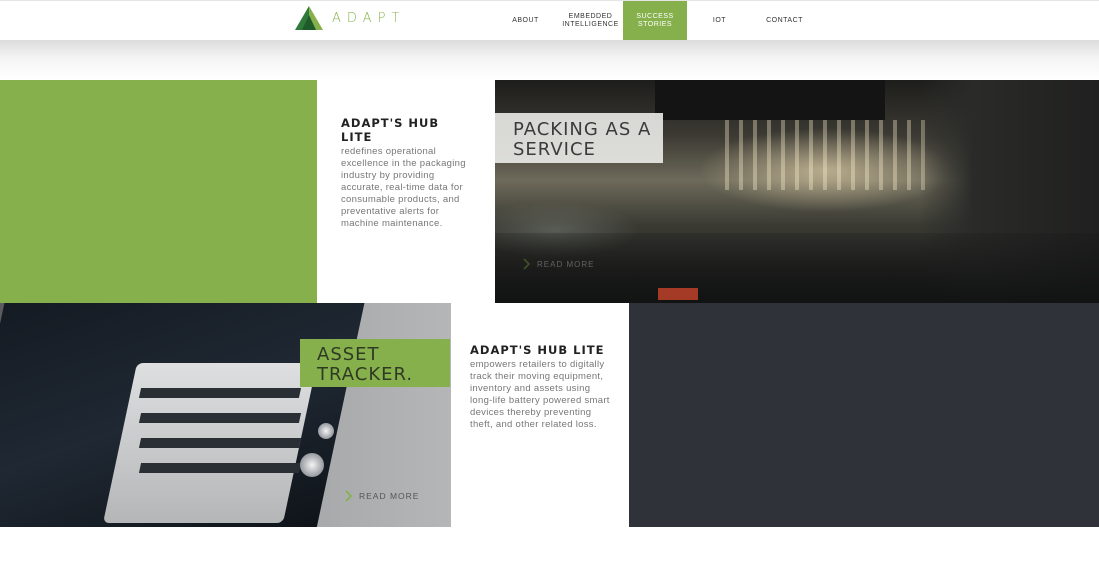  Describe the element at coordinates (390, 130) in the screenshot. I see `packing-card-title: ADAPT'S HUB LITE` at that location.